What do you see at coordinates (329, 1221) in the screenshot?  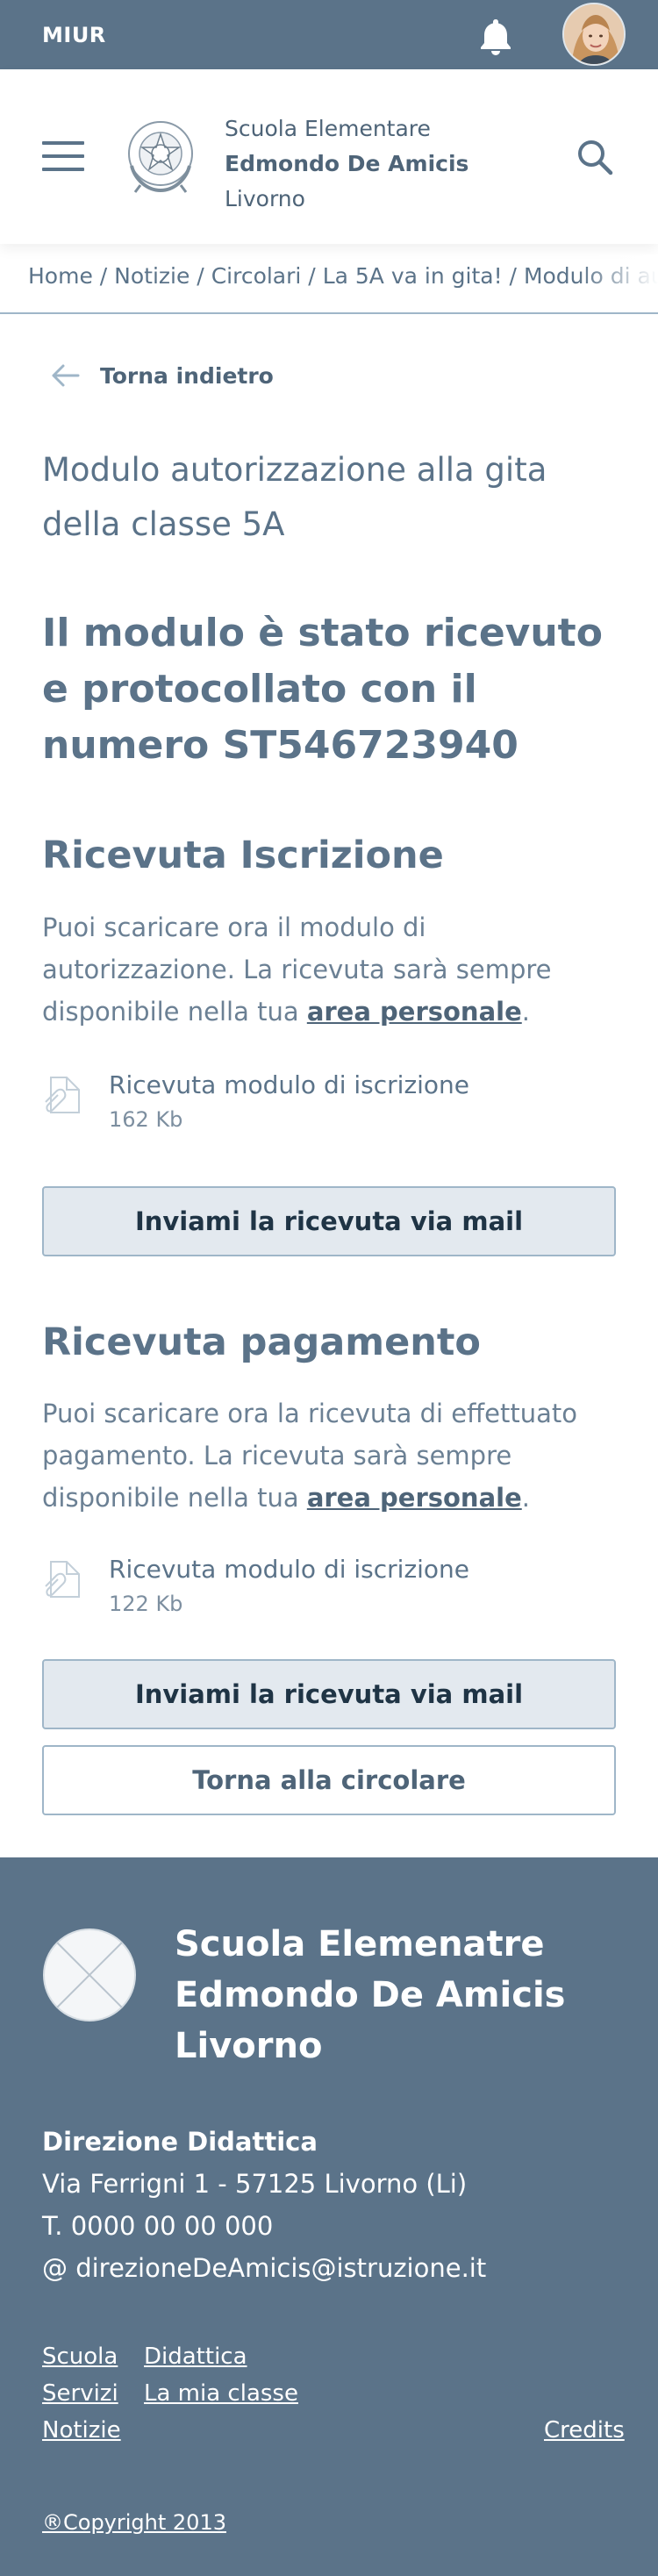 I see `send-receipt-button: Inviami la ricevuta via mail` at bounding box center [329, 1221].